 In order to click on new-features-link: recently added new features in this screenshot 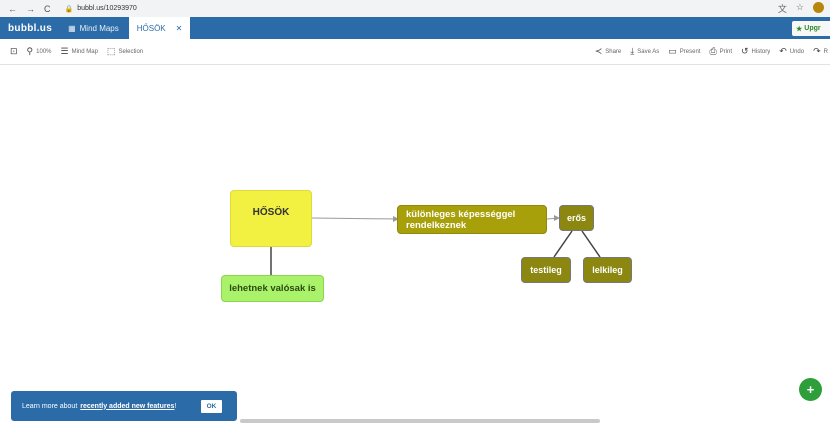, I will do `click(127, 406)`.